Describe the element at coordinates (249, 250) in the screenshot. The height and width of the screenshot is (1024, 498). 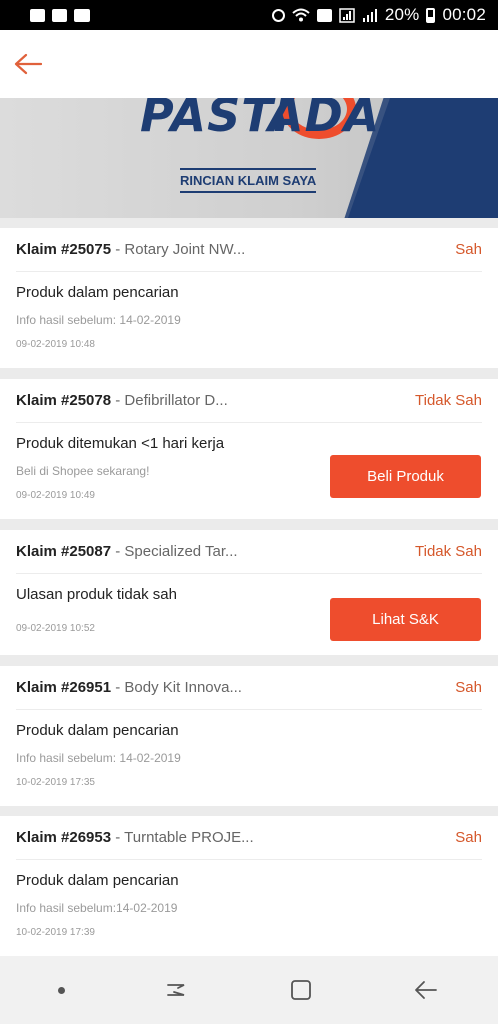
I see `claim-header: Klaim #25075 - Rotary Joint NW... Sah` at that location.